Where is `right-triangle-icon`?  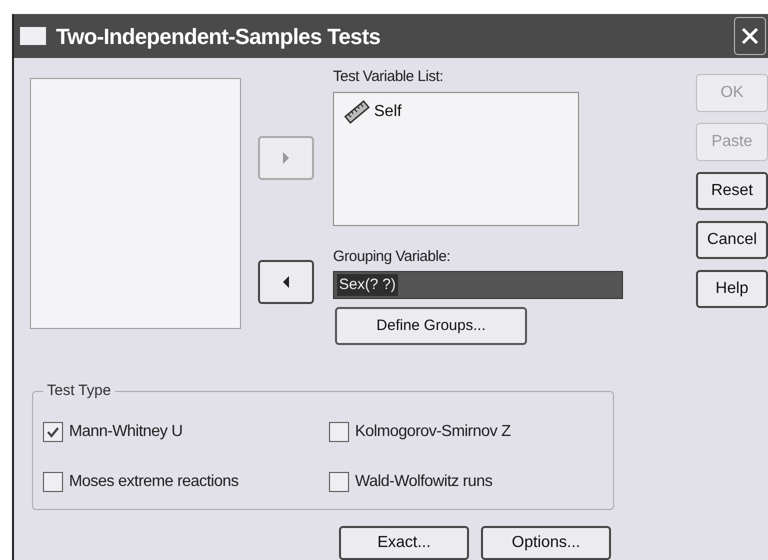 right-triangle-icon is located at coordinates (286, 158).